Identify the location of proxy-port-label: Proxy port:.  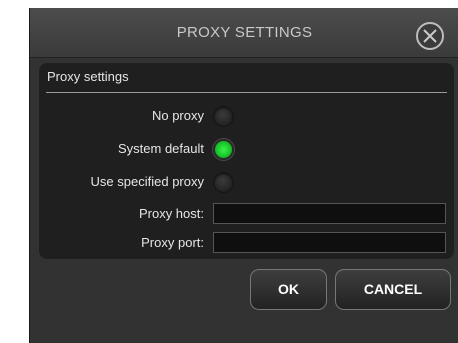
(172, 242).